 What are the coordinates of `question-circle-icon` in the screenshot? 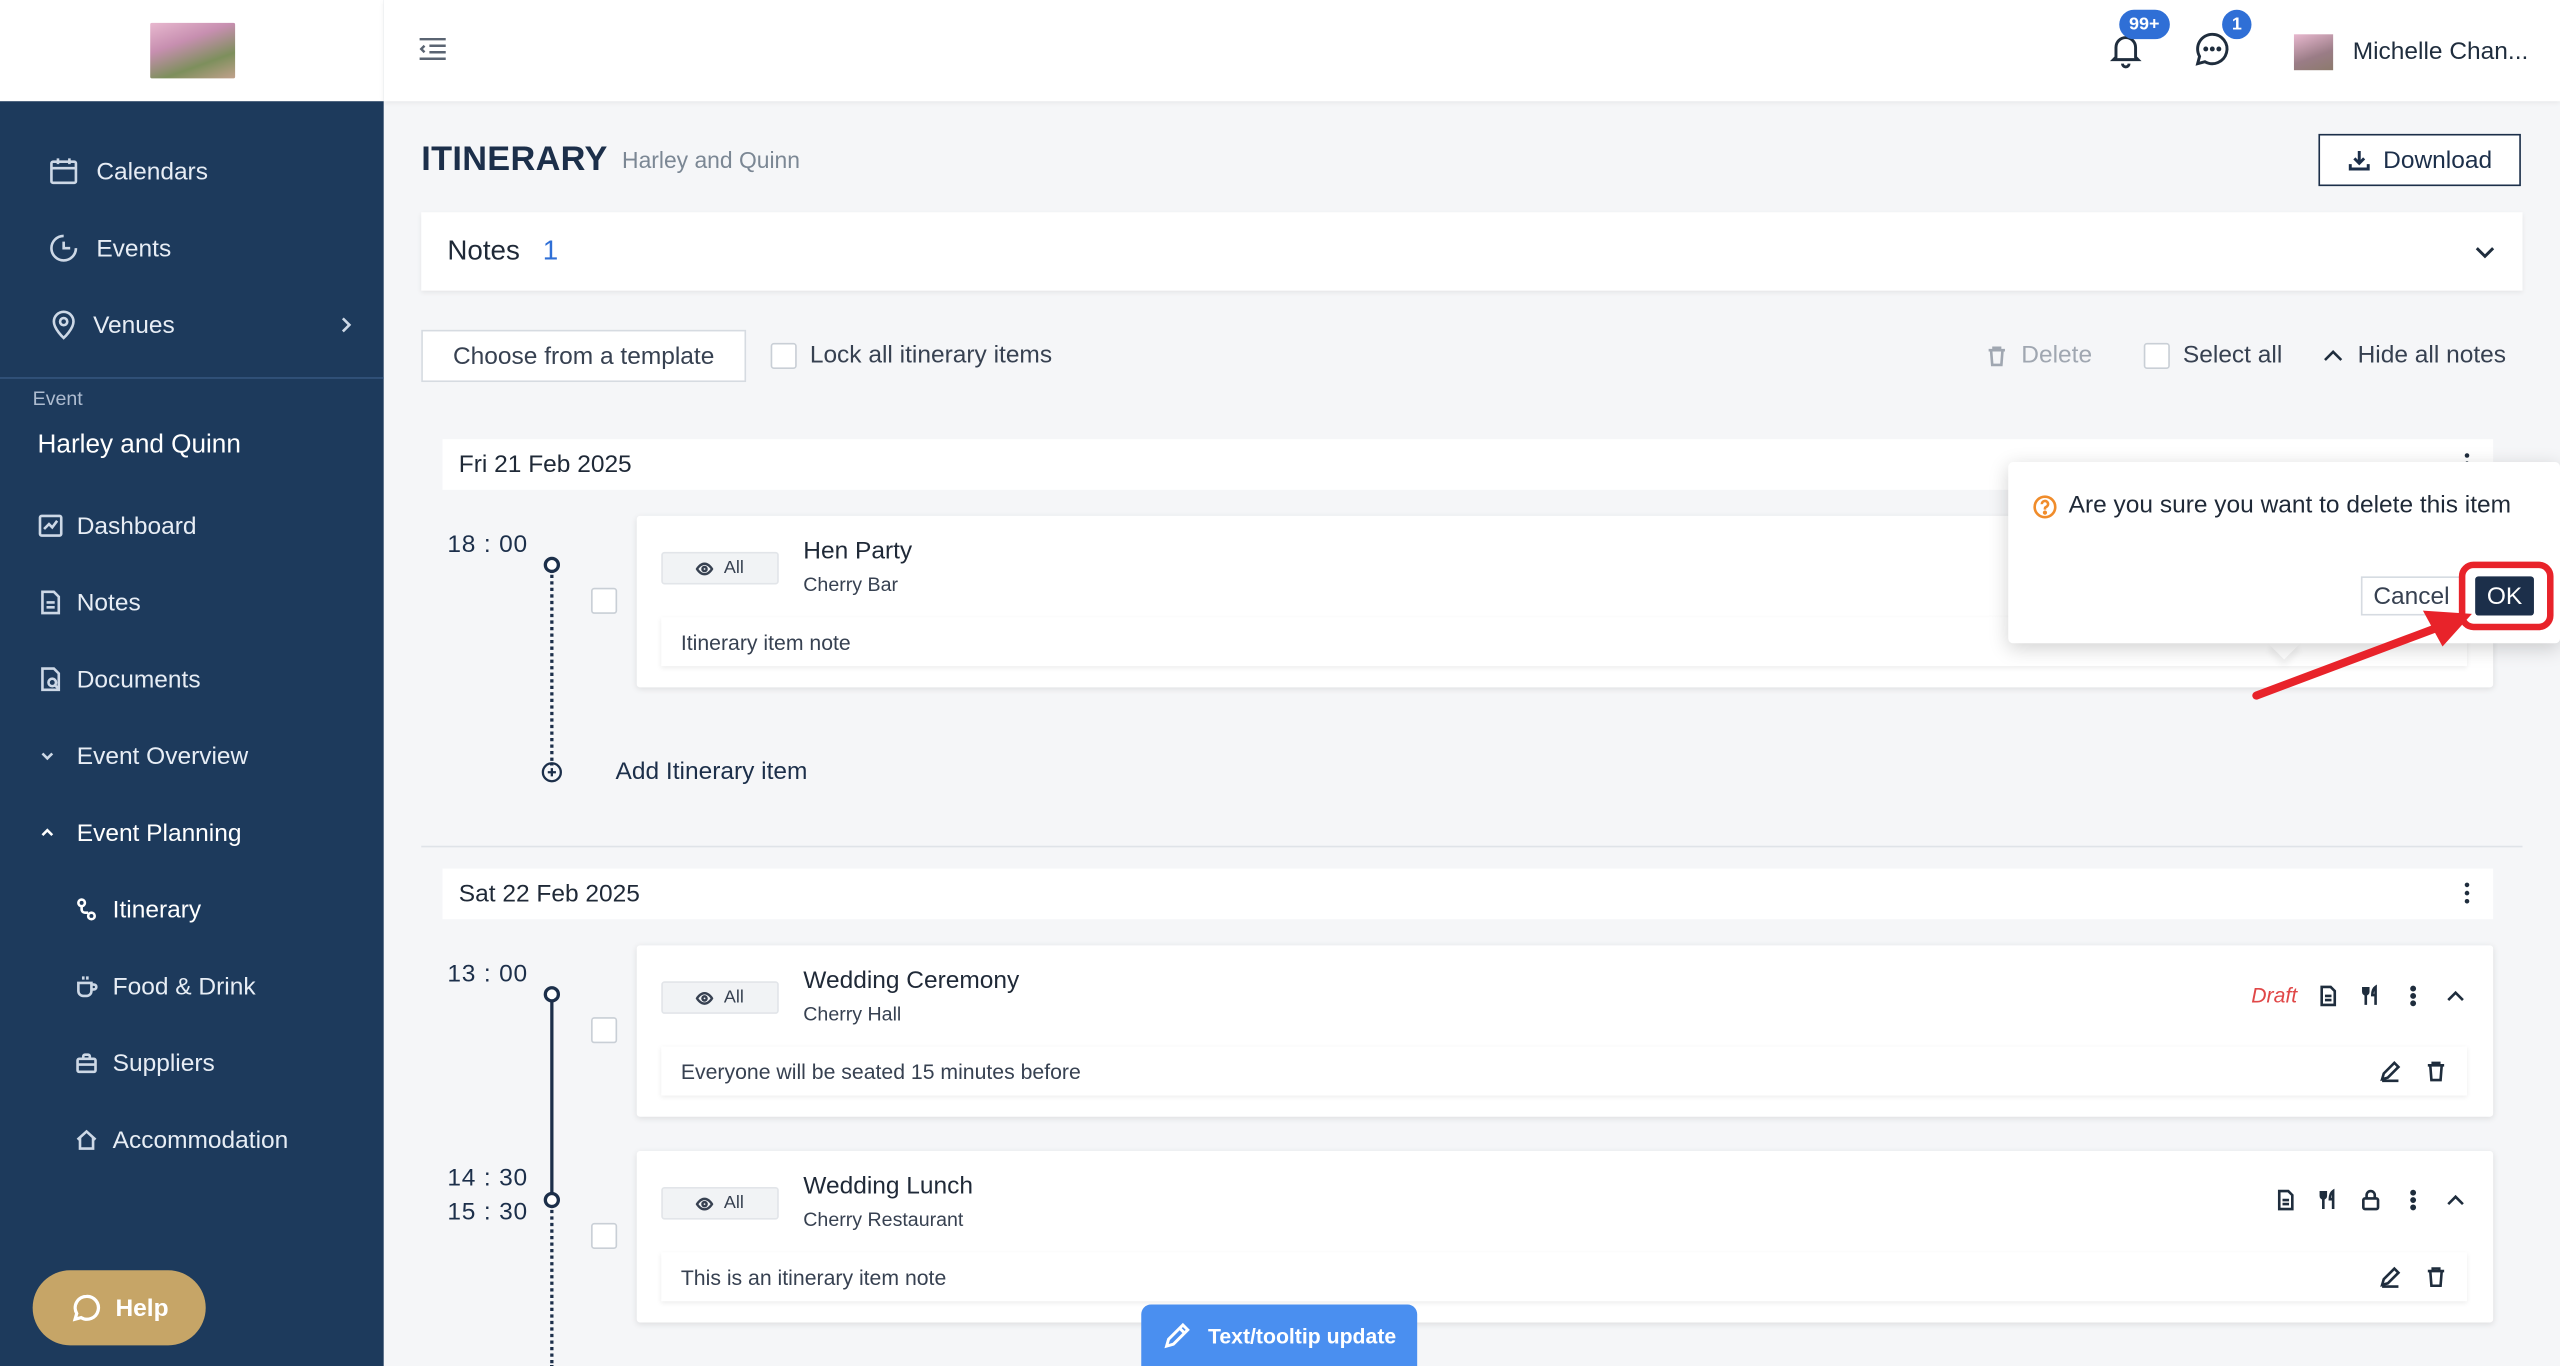 It's located at (2045, 507).